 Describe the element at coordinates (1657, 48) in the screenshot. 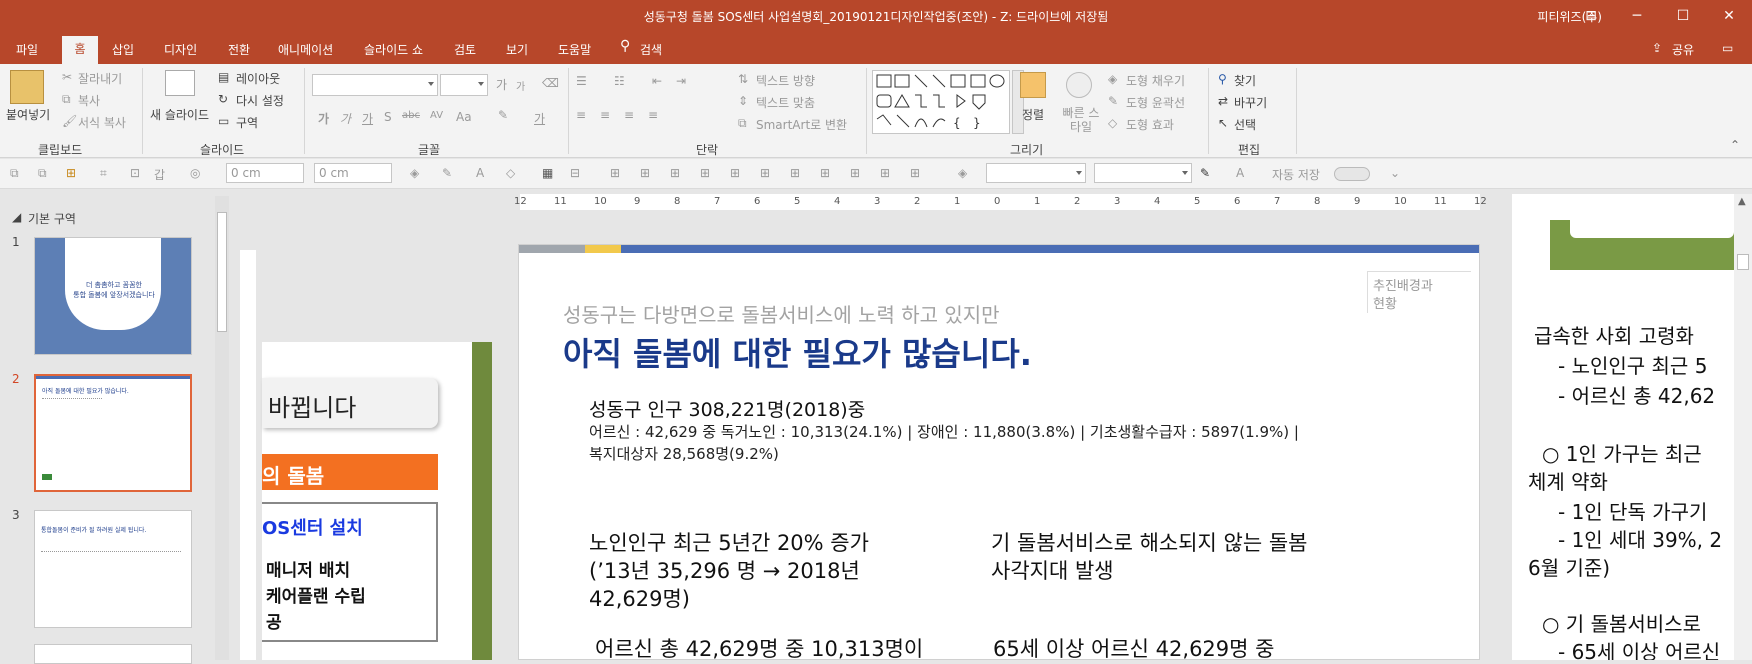

I see `share-icon: ⇪` at that location.